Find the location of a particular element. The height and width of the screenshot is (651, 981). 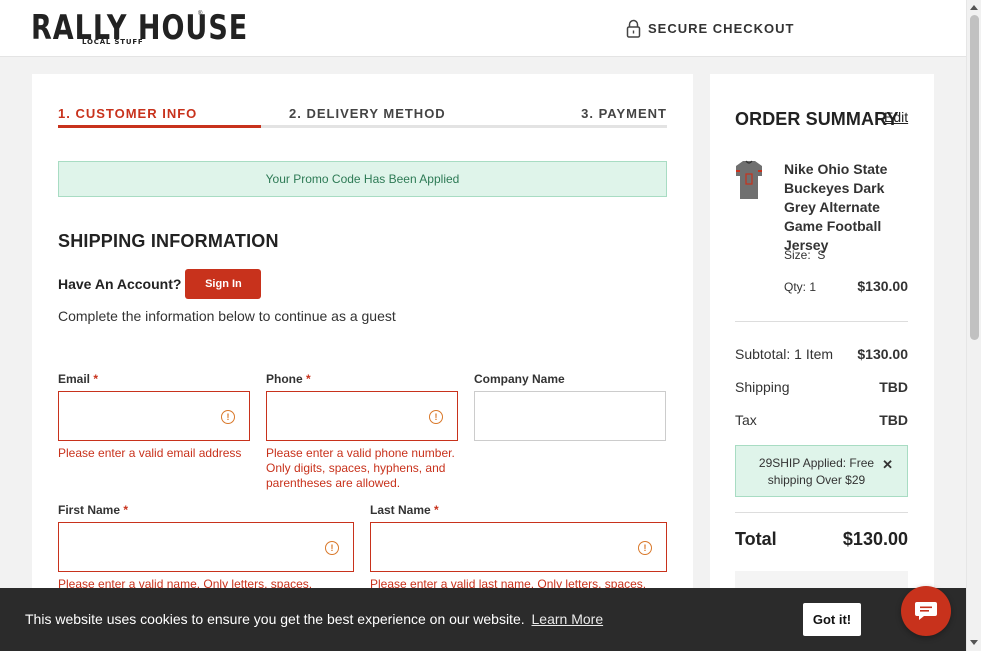

secure-checkout: SECURE CHECKOUT is located at coordinates (710, 28).